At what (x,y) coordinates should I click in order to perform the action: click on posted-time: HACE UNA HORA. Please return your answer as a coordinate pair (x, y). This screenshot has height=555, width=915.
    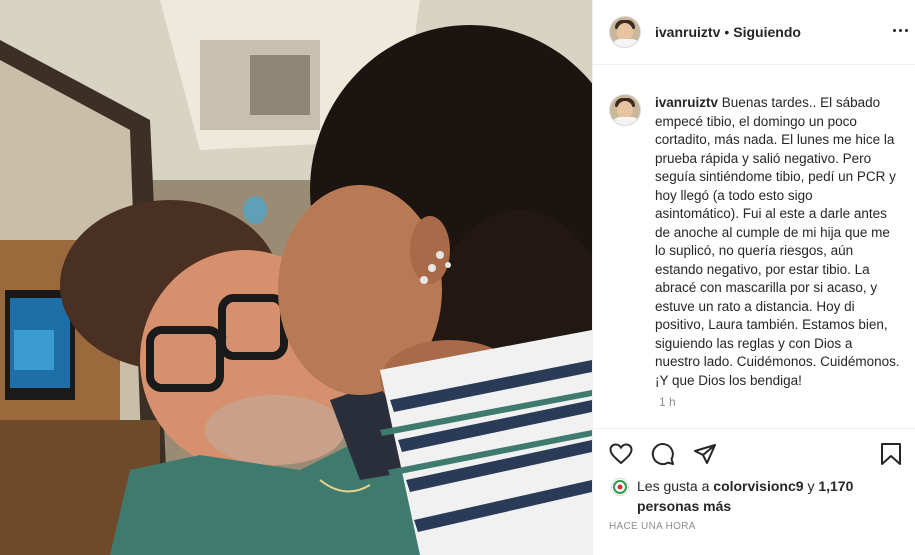
    Looking at the image, I should click on (652, 526).